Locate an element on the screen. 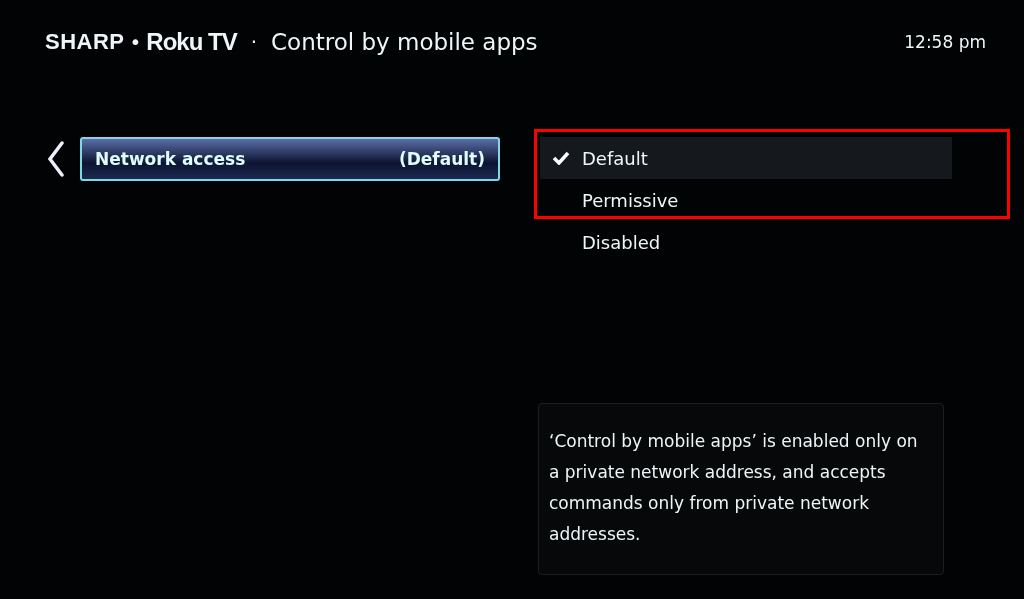  clock-time: 12:58 pm is located at coordinates (945, 42).